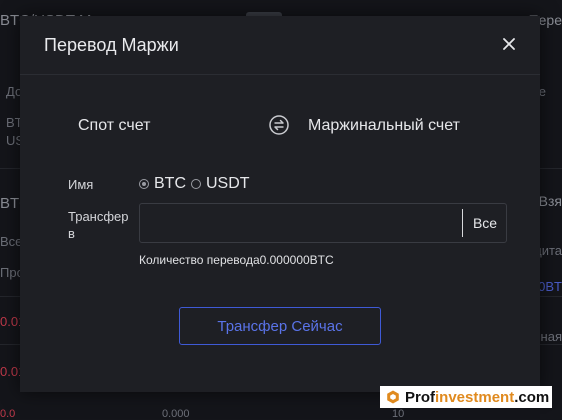 This screenshot has height=420, width=562. I want to click on close-icon, so click(509, 44).